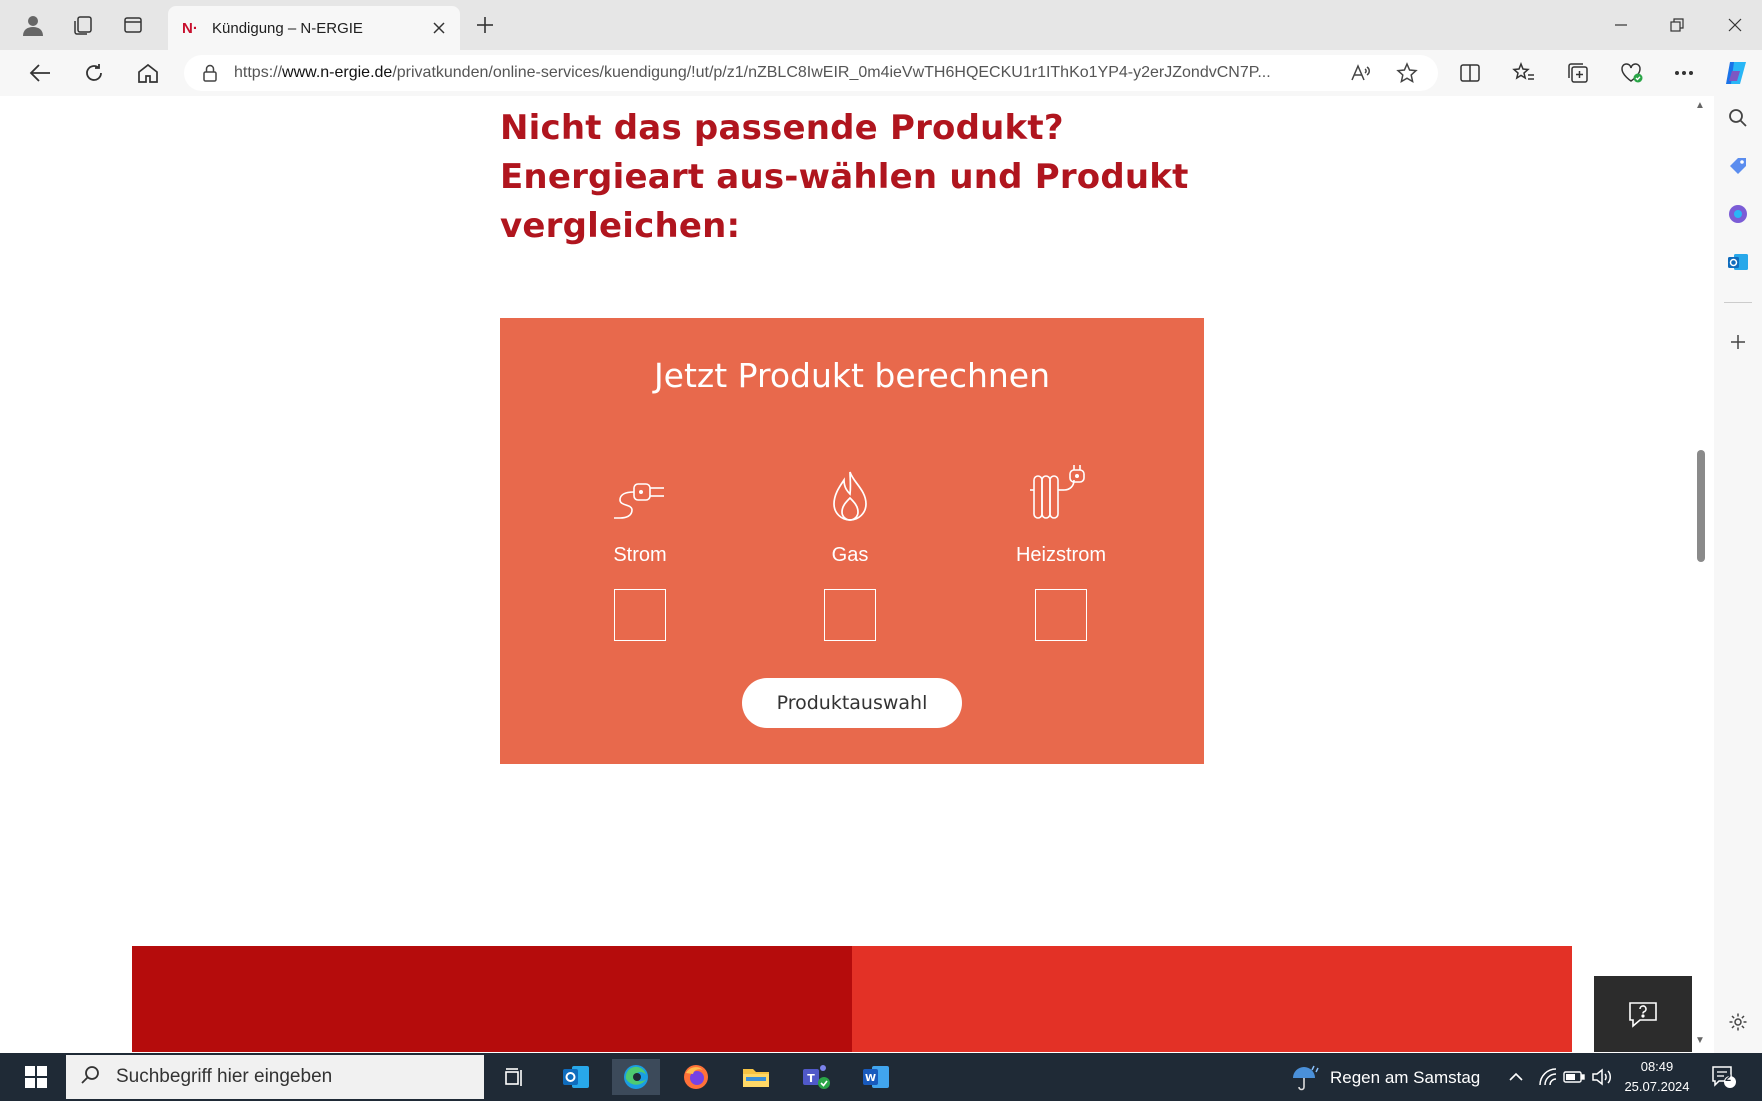  Describe the element at coordinates (1736, 73) in the screenshot. I see `copilot-icon` at that location.